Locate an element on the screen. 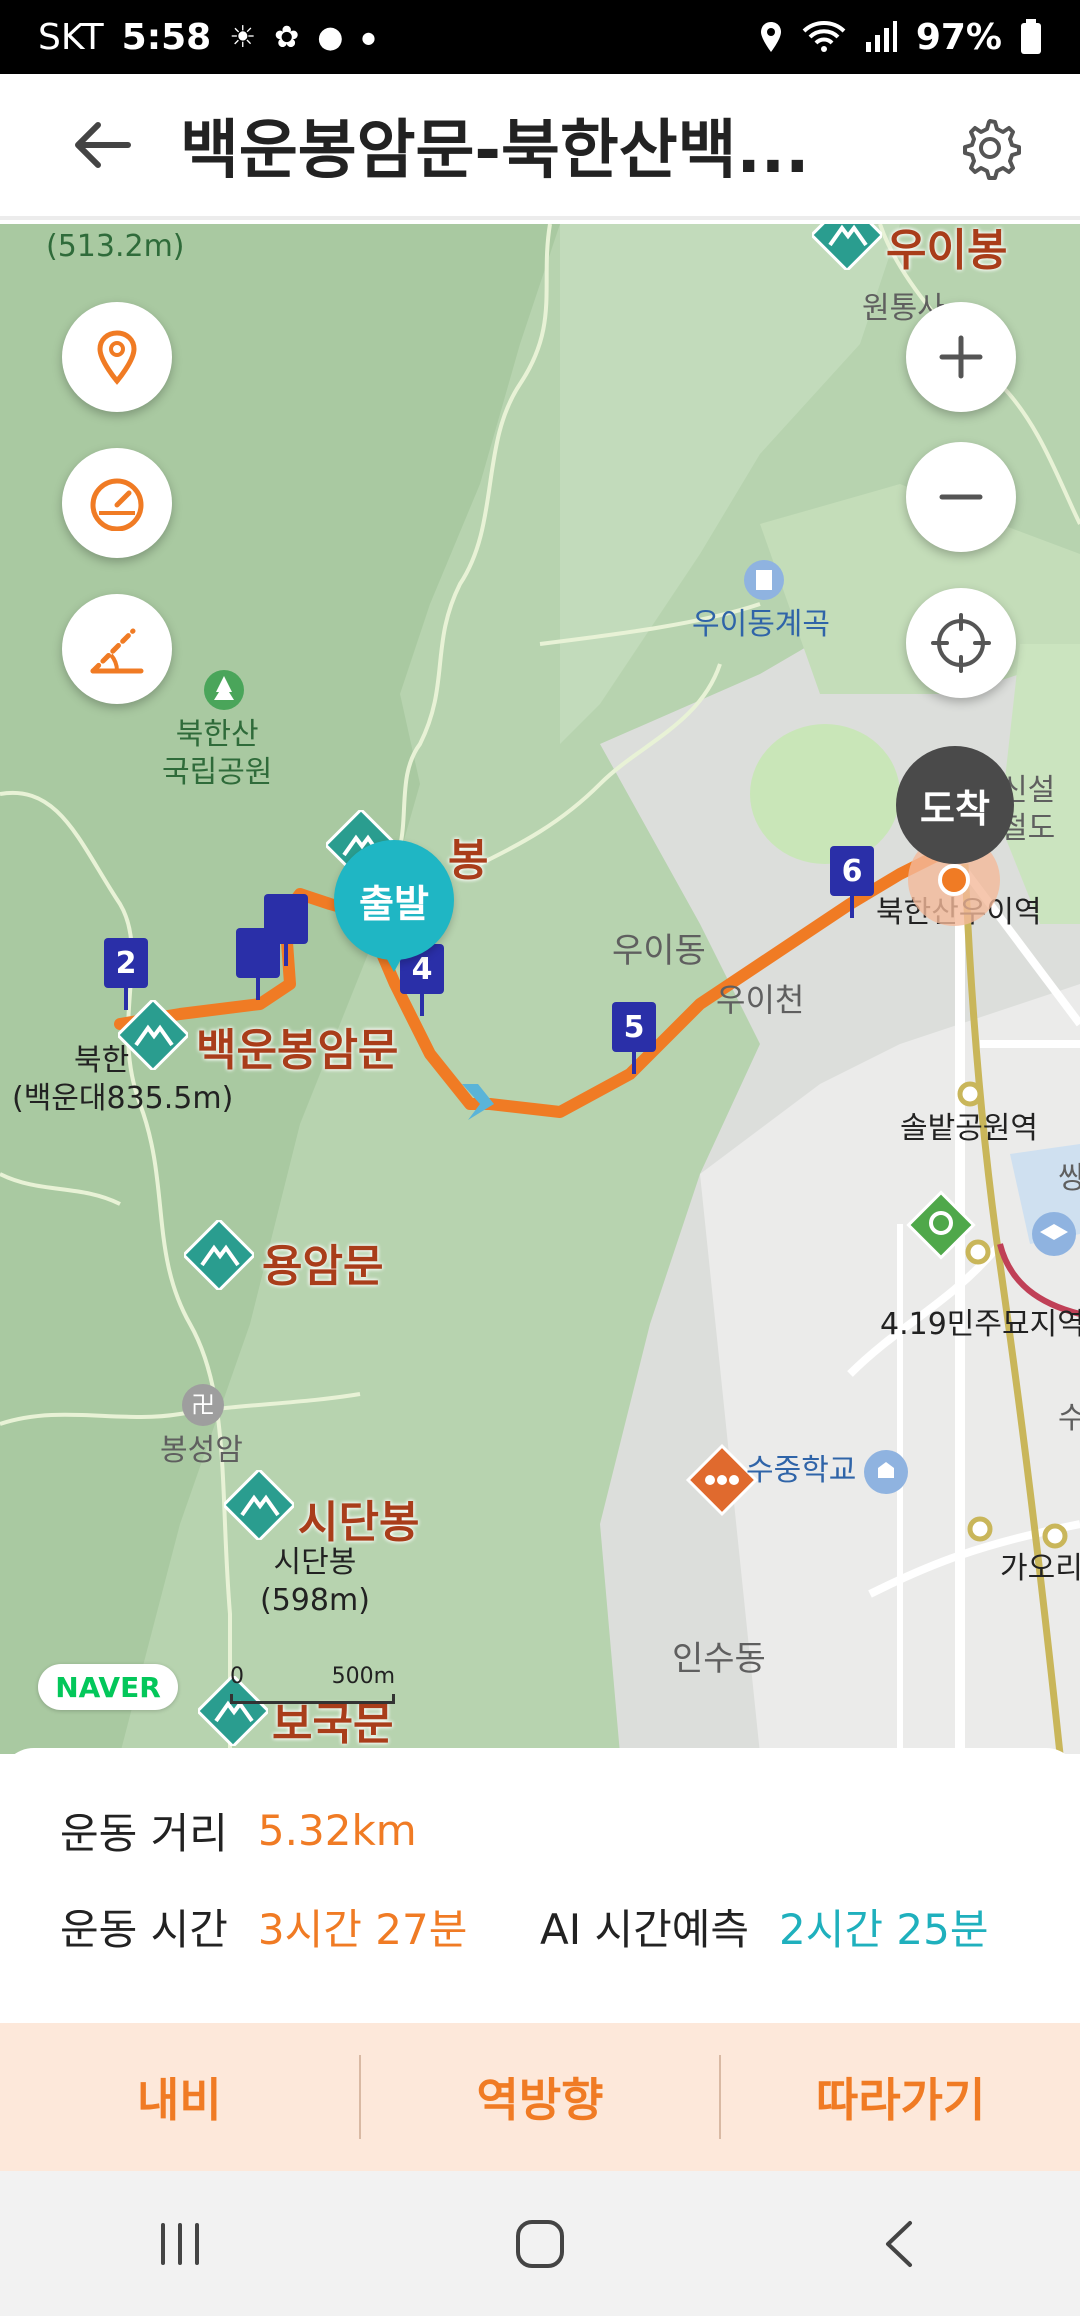 The width and height of the screenshot is (1080, 2316). elevation-button is located at coordinates (117, 649).